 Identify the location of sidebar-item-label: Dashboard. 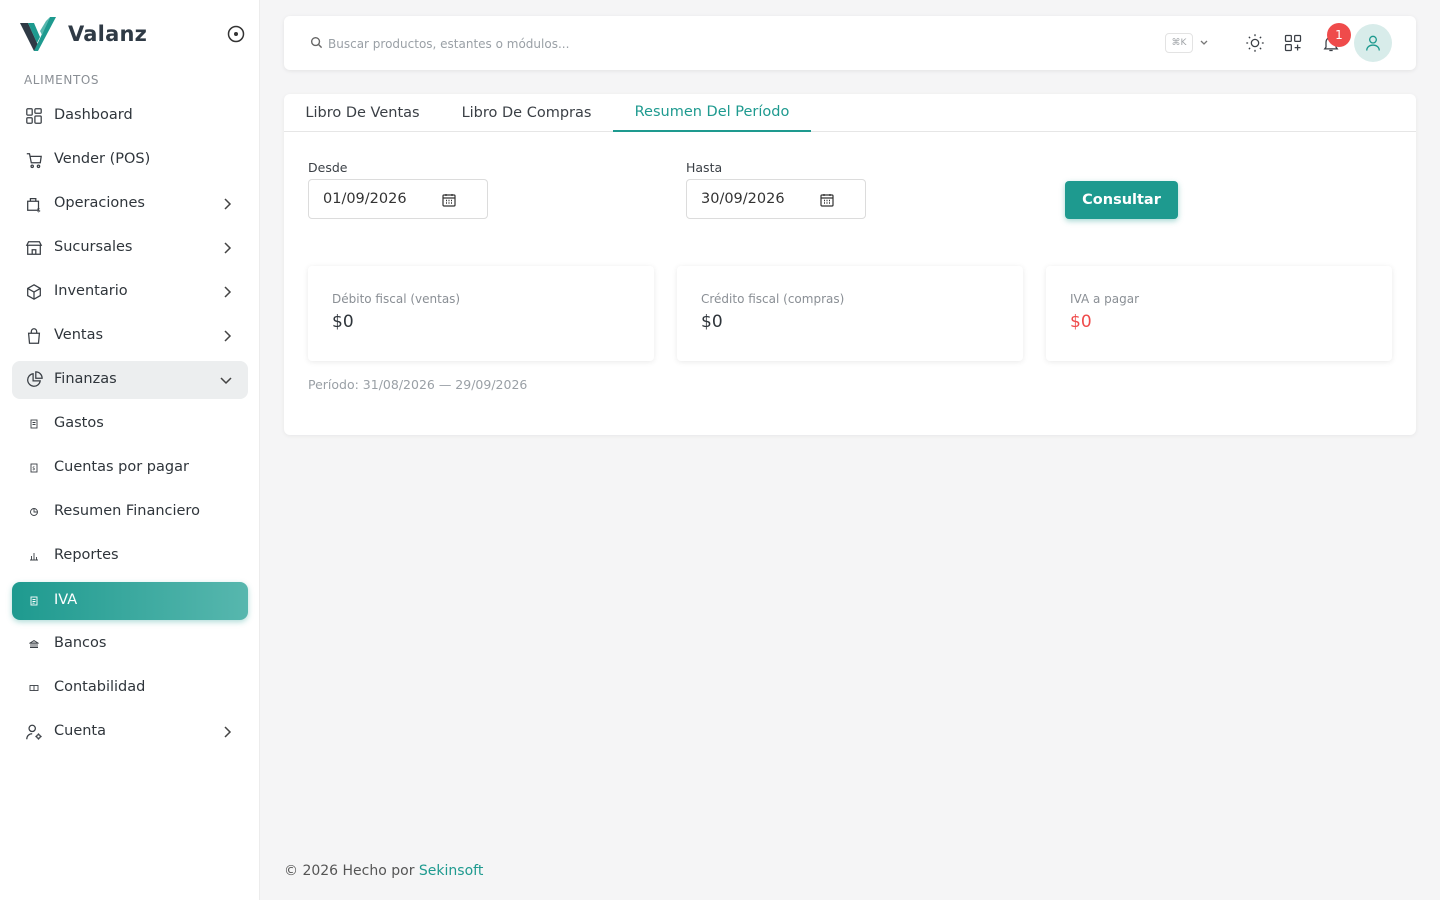
(93, 115).